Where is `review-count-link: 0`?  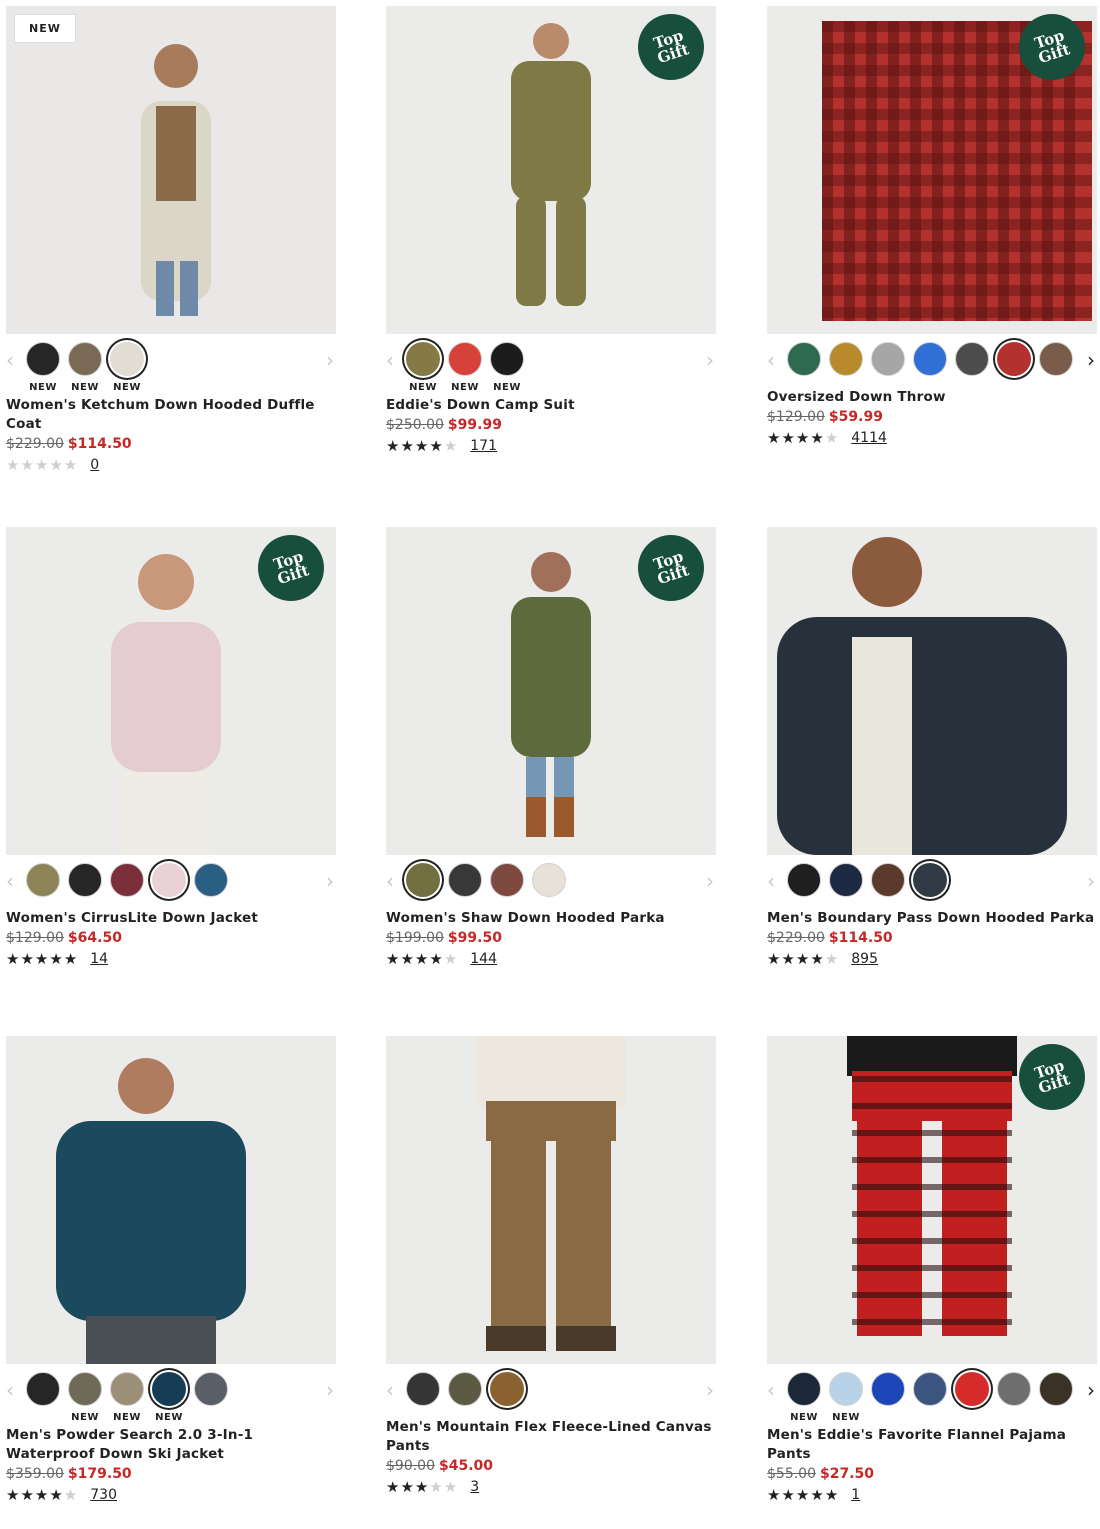
review-count-link: 0 is located at coordinates (94, 465).